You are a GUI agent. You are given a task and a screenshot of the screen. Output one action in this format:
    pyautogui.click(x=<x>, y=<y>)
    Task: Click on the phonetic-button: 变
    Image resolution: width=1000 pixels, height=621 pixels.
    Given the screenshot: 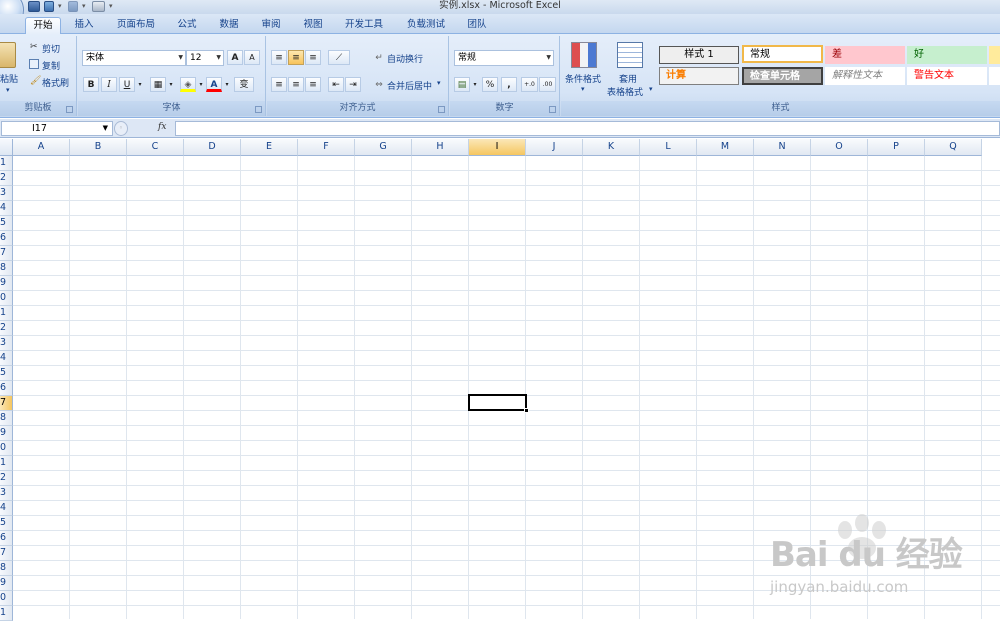 What is the action you would take?
    pyautogui.click(x=244, y=84)
    